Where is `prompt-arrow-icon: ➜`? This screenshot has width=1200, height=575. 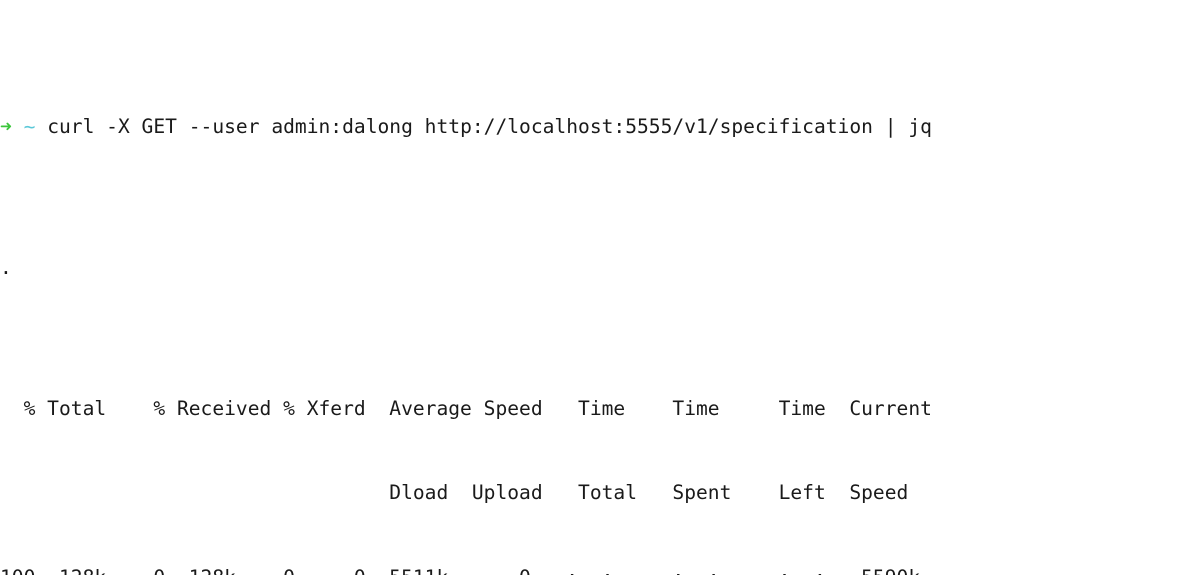
prompt-arrow-icon: ➜ is located at coordinates (6, 126).